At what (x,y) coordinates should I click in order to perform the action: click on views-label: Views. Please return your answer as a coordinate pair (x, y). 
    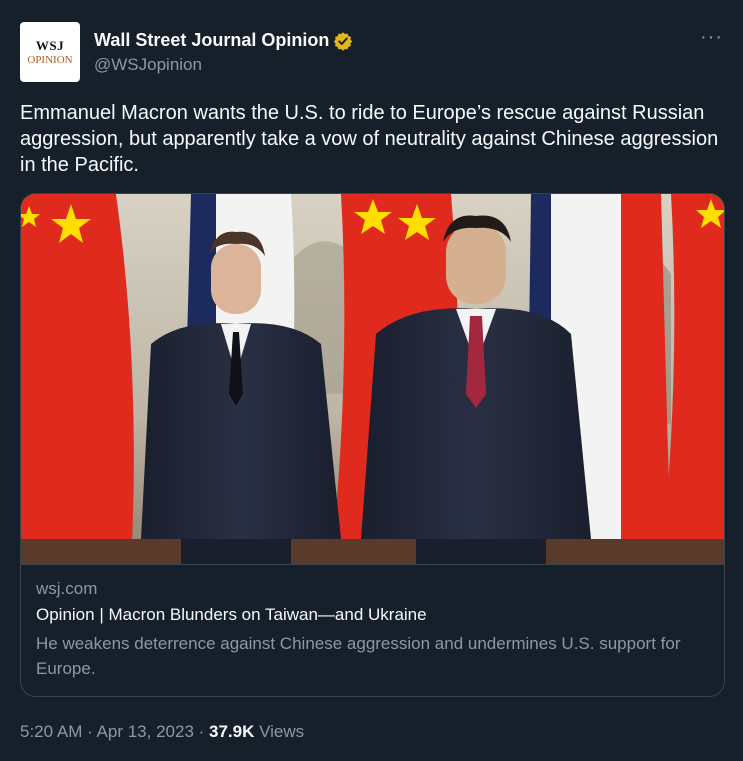
    Looking at the image, I should click on (279, 731).